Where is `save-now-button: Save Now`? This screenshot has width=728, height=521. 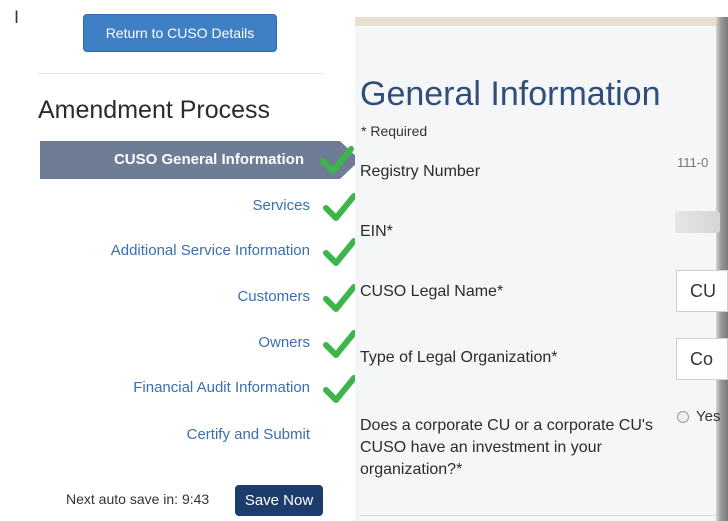
save-now-button: Save Now is located at coordinates (279, 500).